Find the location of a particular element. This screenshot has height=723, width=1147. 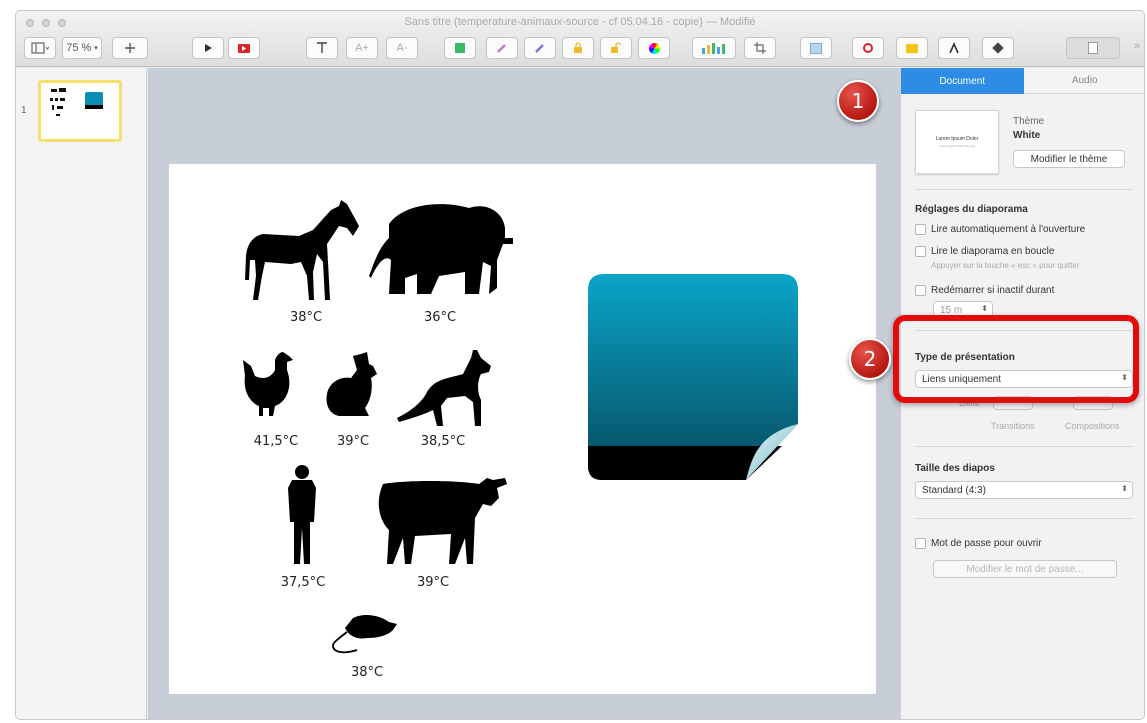

fill-button is located at coordinates (460, 48).